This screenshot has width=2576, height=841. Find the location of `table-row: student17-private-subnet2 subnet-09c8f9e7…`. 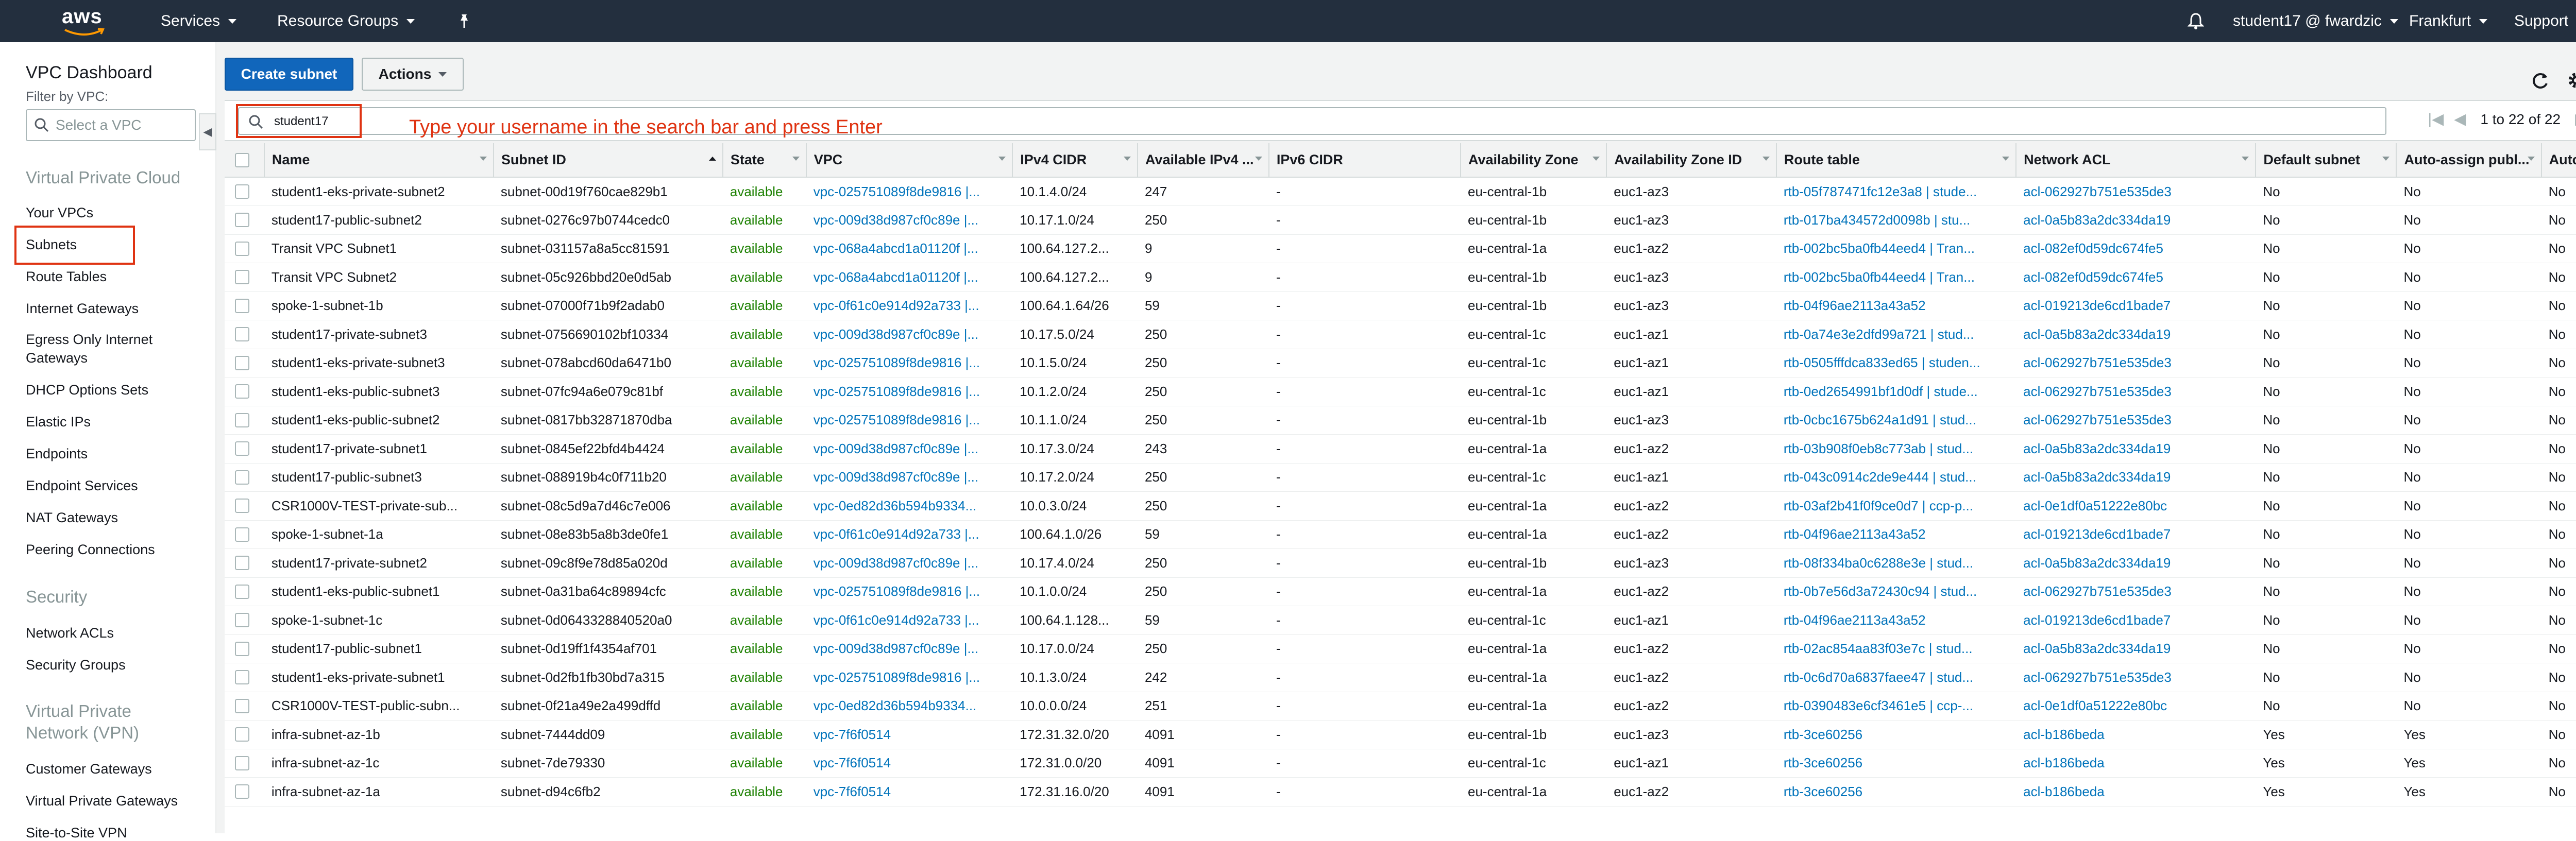

table-row: student17-private-subnet2 subnet-09c8f9e7… is located at coordinates (1400, 563).